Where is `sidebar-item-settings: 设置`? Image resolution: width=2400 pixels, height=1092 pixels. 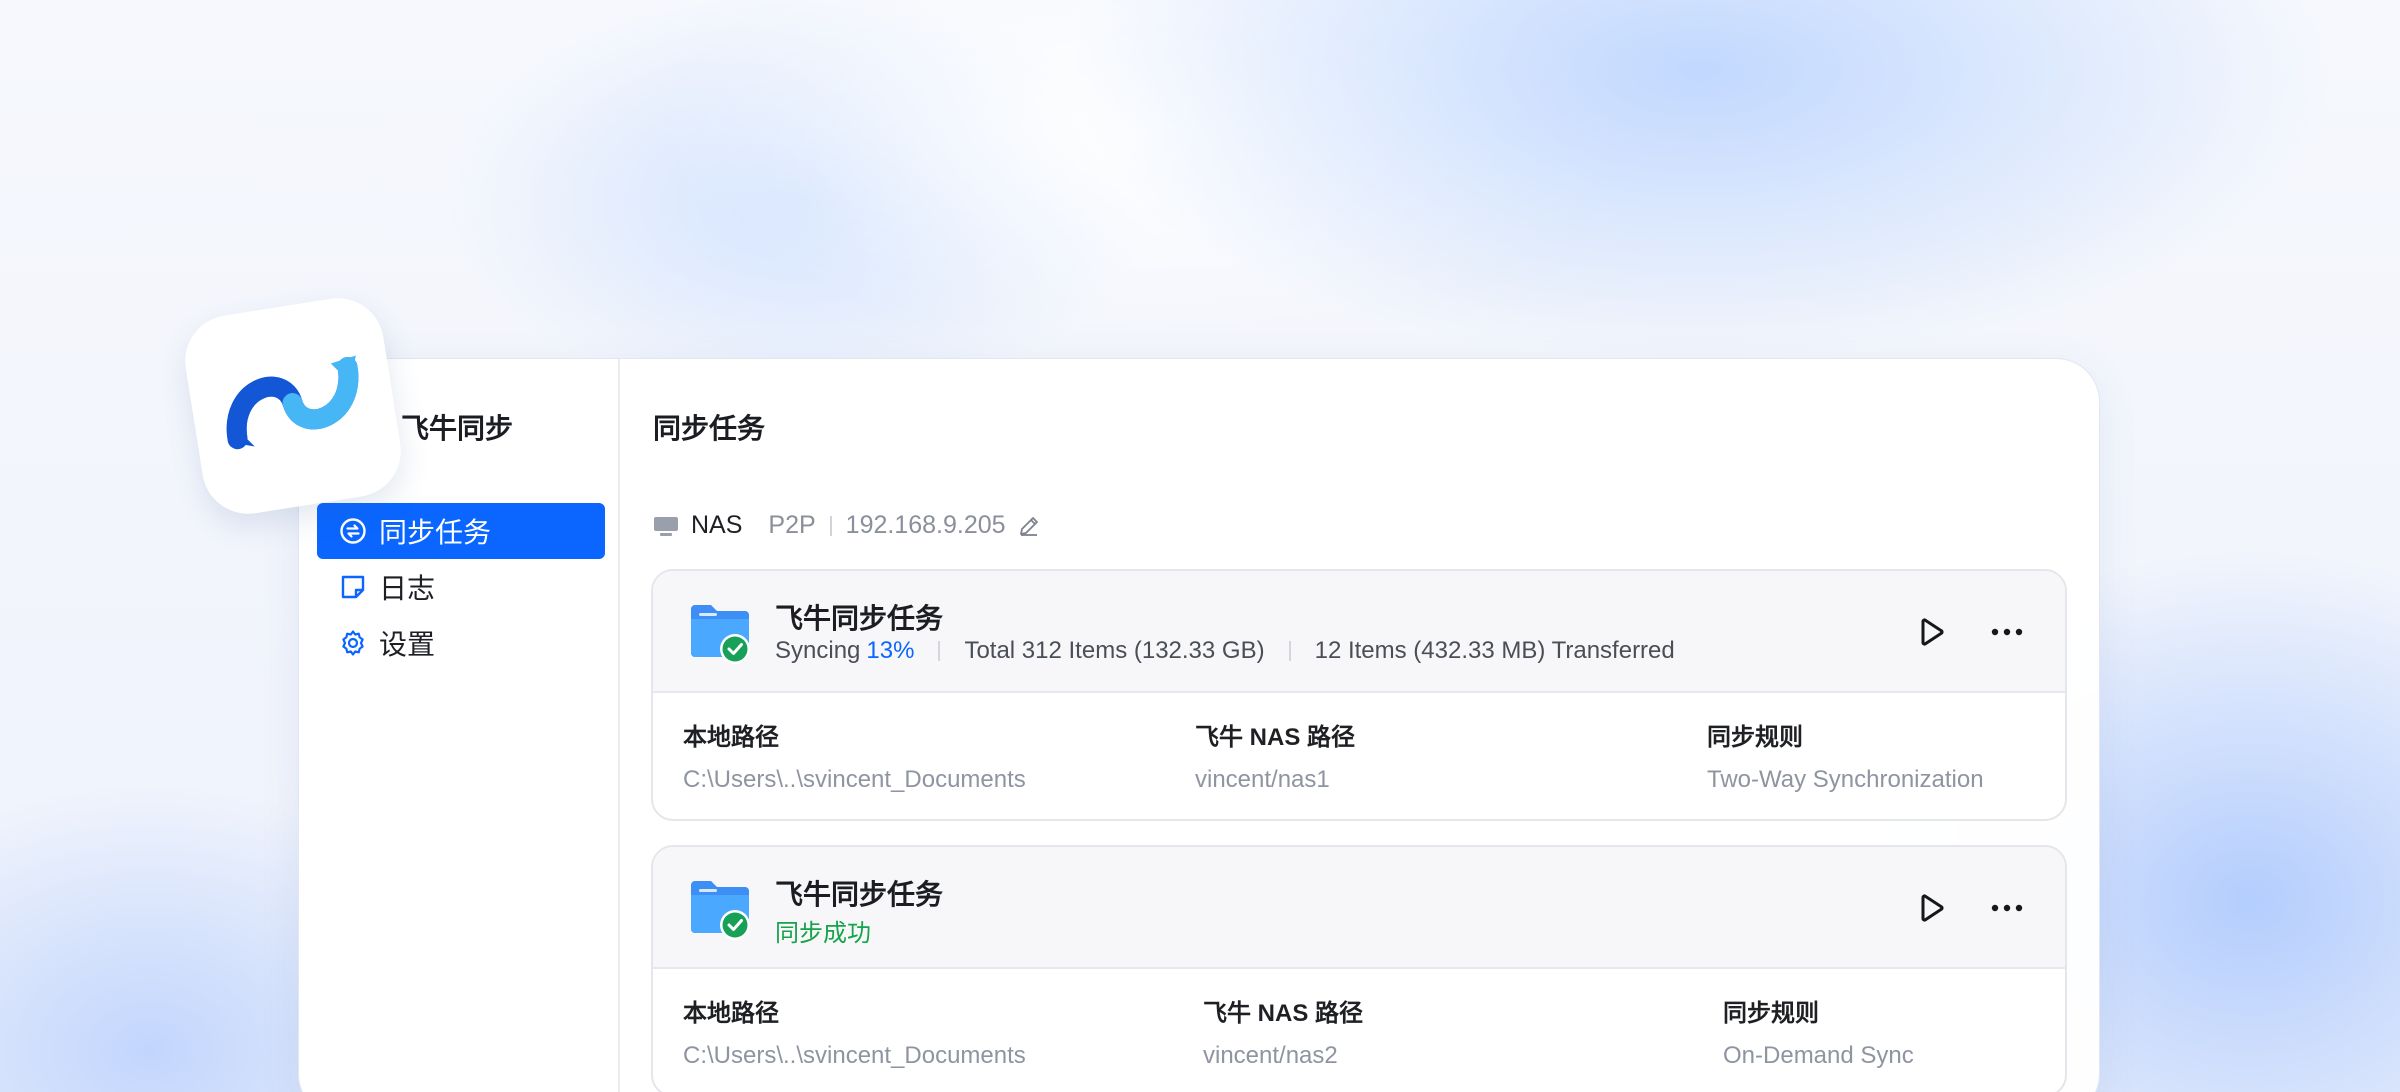 sidebar-item-settings: 设置 is located at coordinates (461, 643).